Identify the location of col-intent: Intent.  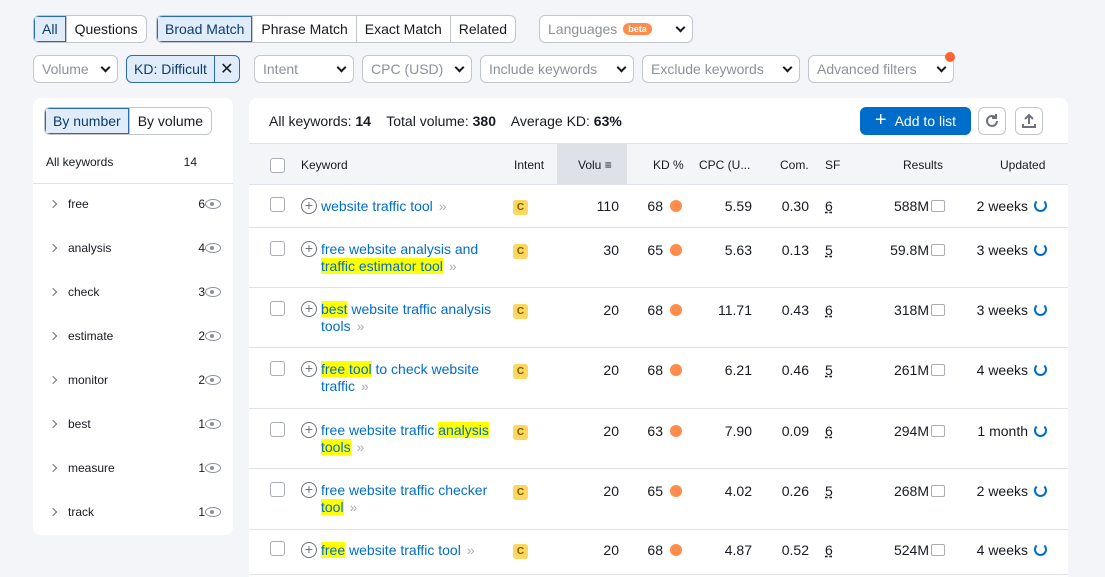
(529, 165).